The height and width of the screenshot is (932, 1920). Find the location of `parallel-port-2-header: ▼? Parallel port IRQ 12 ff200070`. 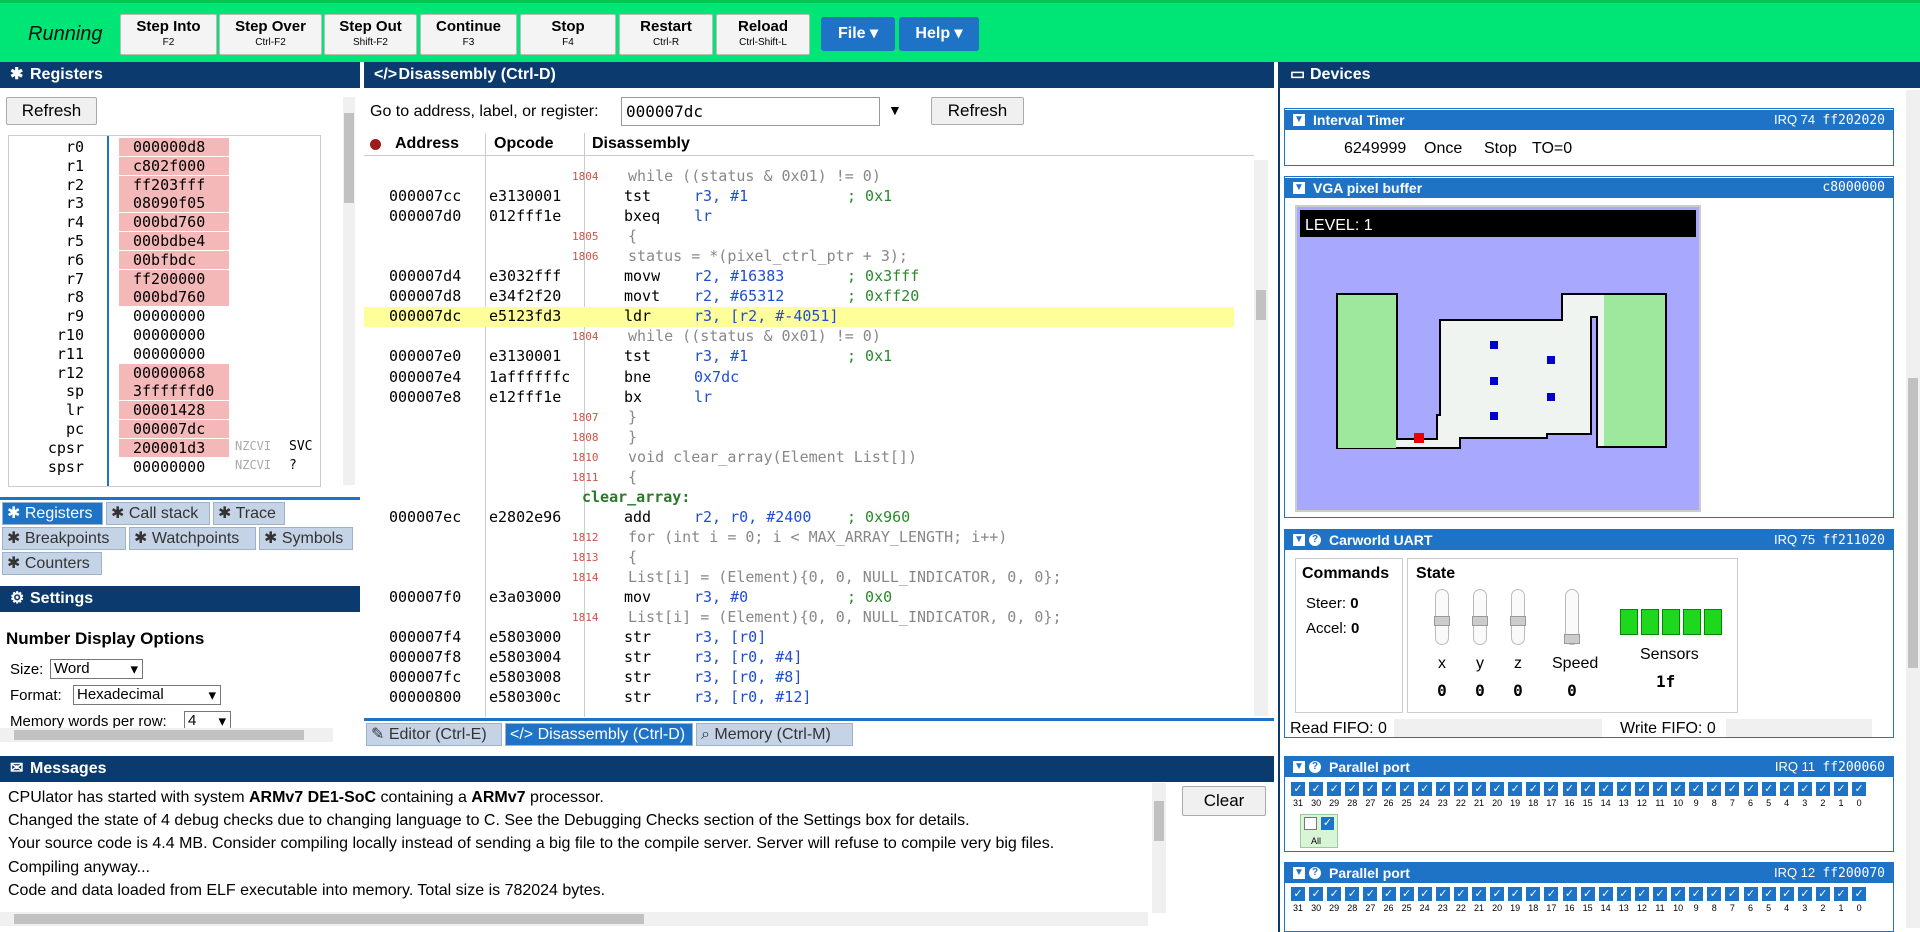

parallel-port-2-header: ▼? Parallel port IRQ 12 ff200070 is located at coordinates (1589, 873).